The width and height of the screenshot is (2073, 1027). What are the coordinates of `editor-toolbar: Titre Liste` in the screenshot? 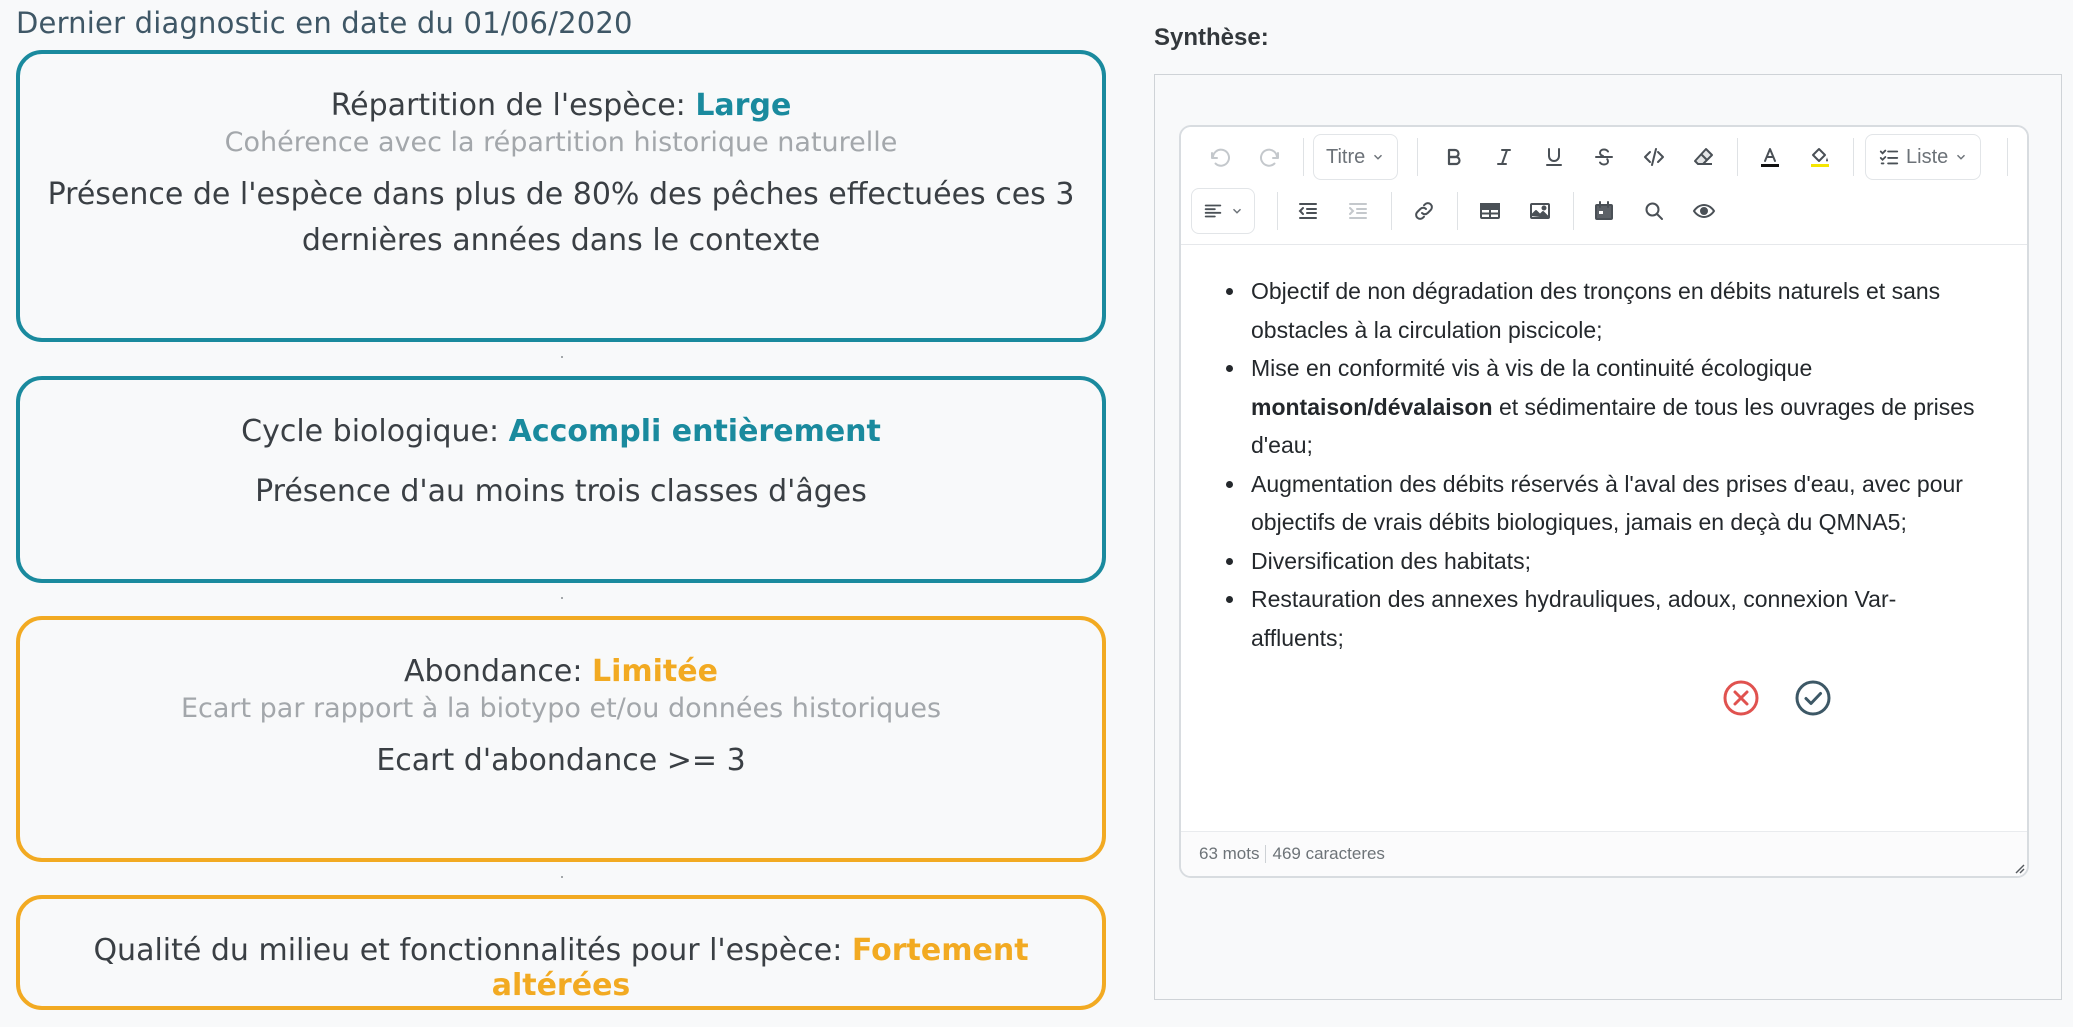 It's located at (1604, 186).